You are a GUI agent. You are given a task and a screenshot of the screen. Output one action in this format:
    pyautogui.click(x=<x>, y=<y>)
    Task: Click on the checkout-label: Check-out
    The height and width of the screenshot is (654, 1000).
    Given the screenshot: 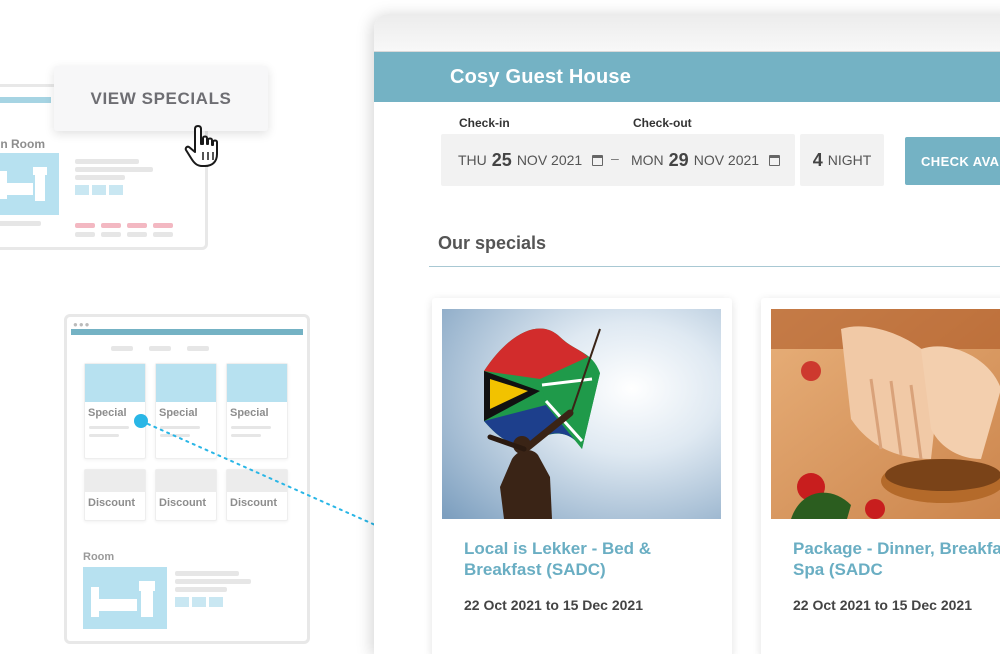 What is the action you would take?
    pyautogui.click(x=662, y=123)
    